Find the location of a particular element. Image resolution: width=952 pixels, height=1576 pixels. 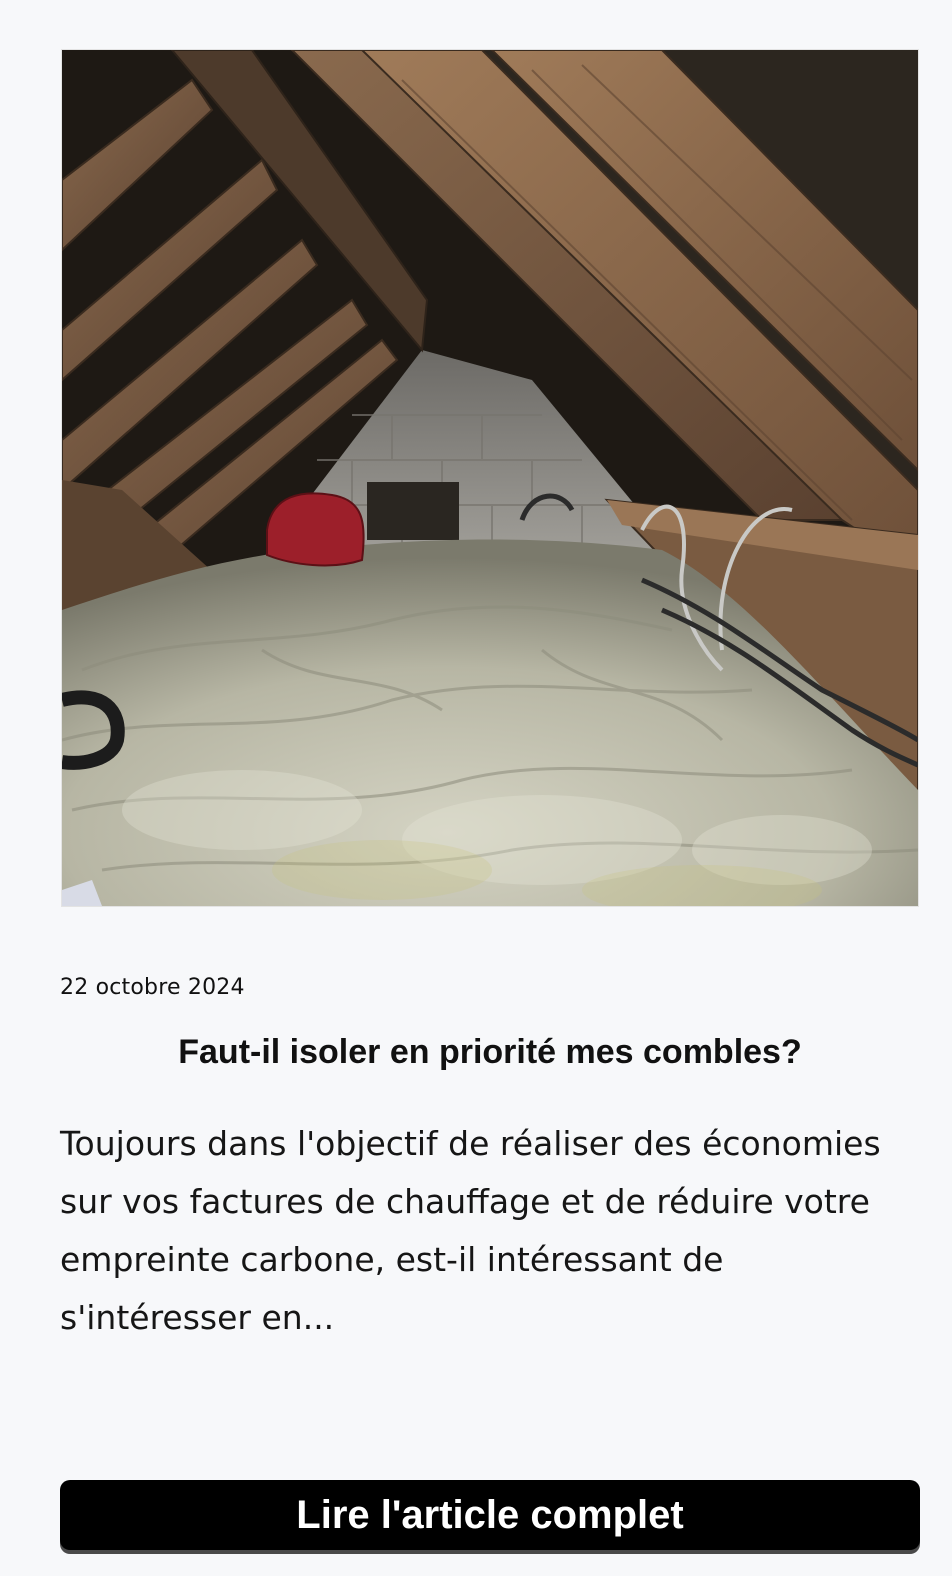

article-date: 22 octobre 2024 is located at coordinates (152, 987).